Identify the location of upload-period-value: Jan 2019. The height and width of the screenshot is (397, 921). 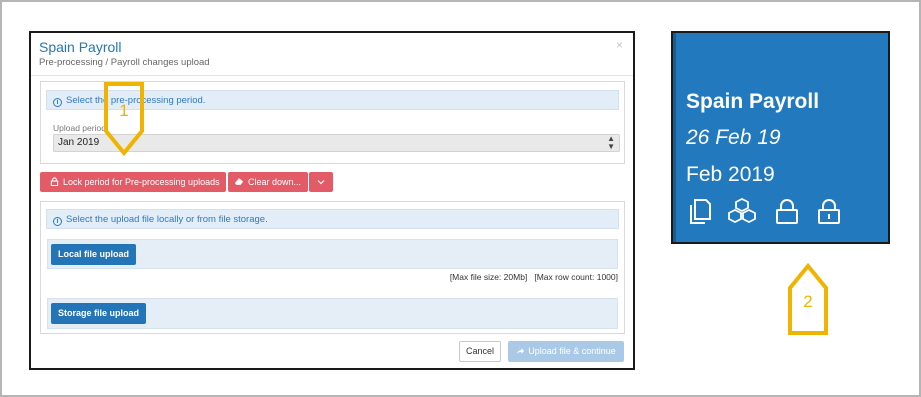
(79, 142).